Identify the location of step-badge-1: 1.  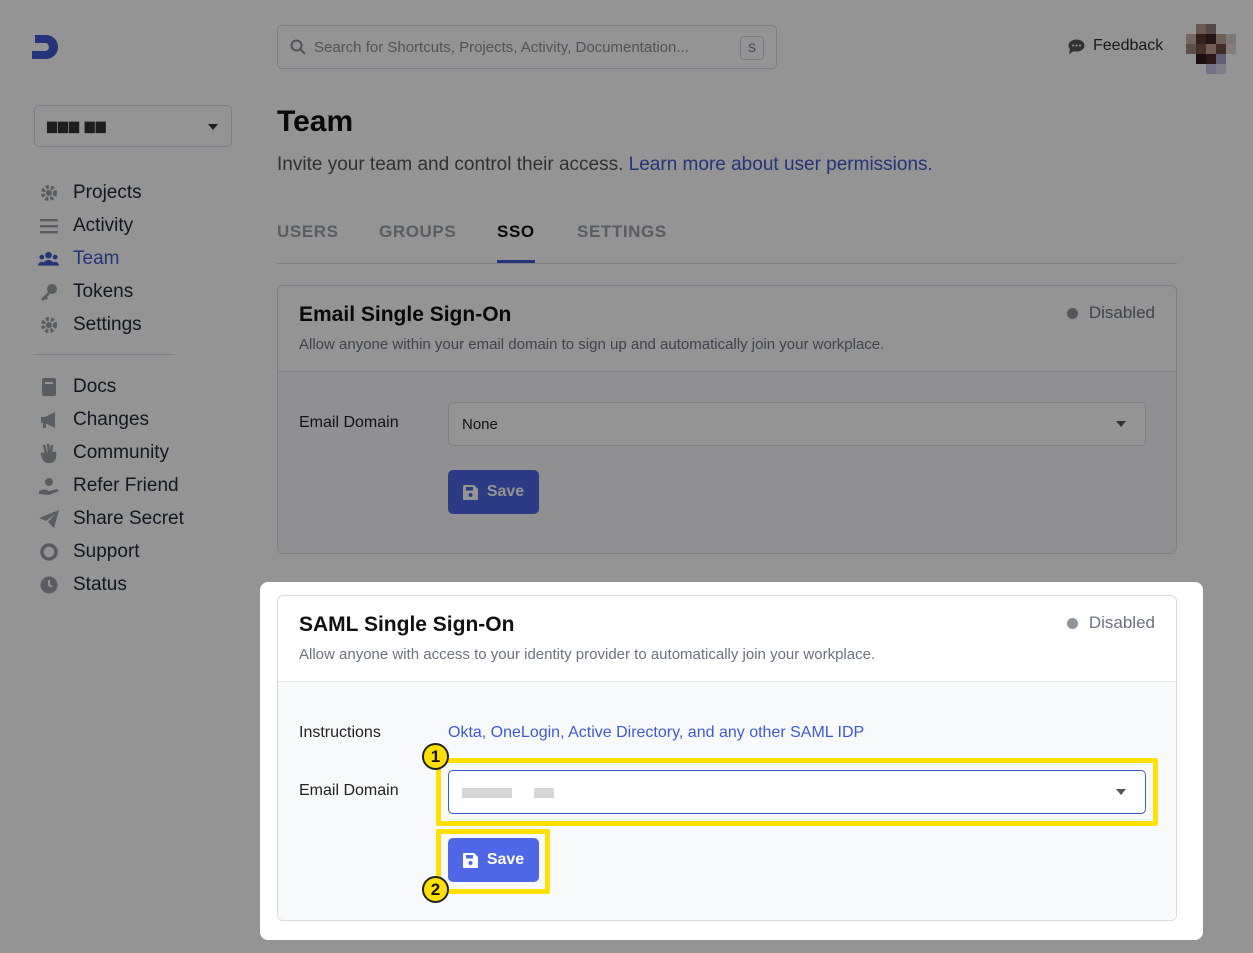
(435, 756).